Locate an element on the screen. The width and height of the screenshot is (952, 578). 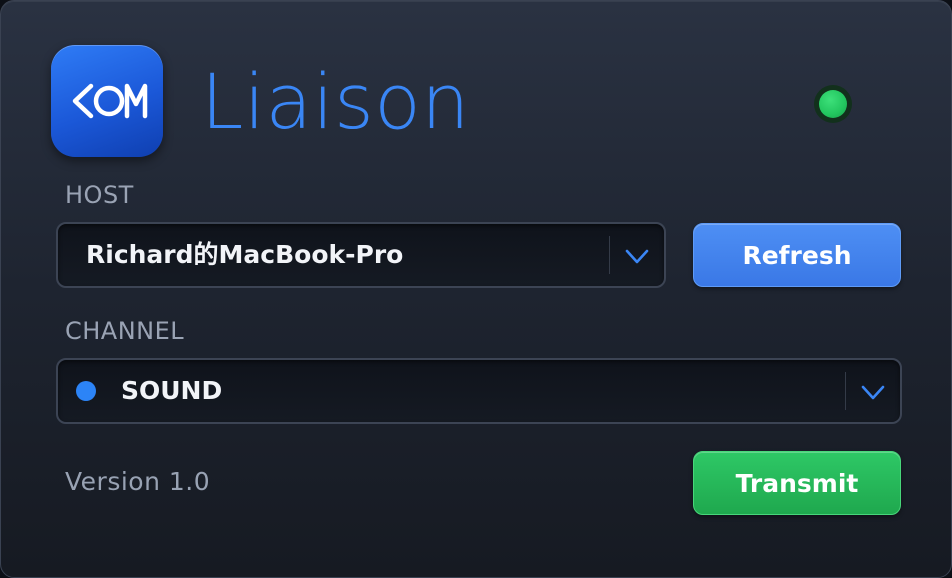
channel-indicator-dot is located at coordinates (86, 391).